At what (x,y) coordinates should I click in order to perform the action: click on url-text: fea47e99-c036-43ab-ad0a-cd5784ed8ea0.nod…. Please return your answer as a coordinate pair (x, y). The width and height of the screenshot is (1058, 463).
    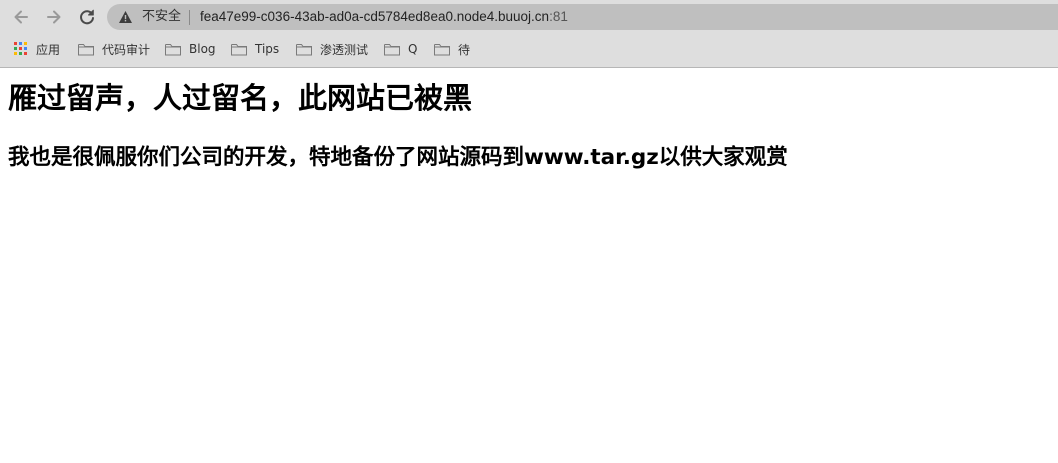
    Looking at the image, I should click on (384, 17).